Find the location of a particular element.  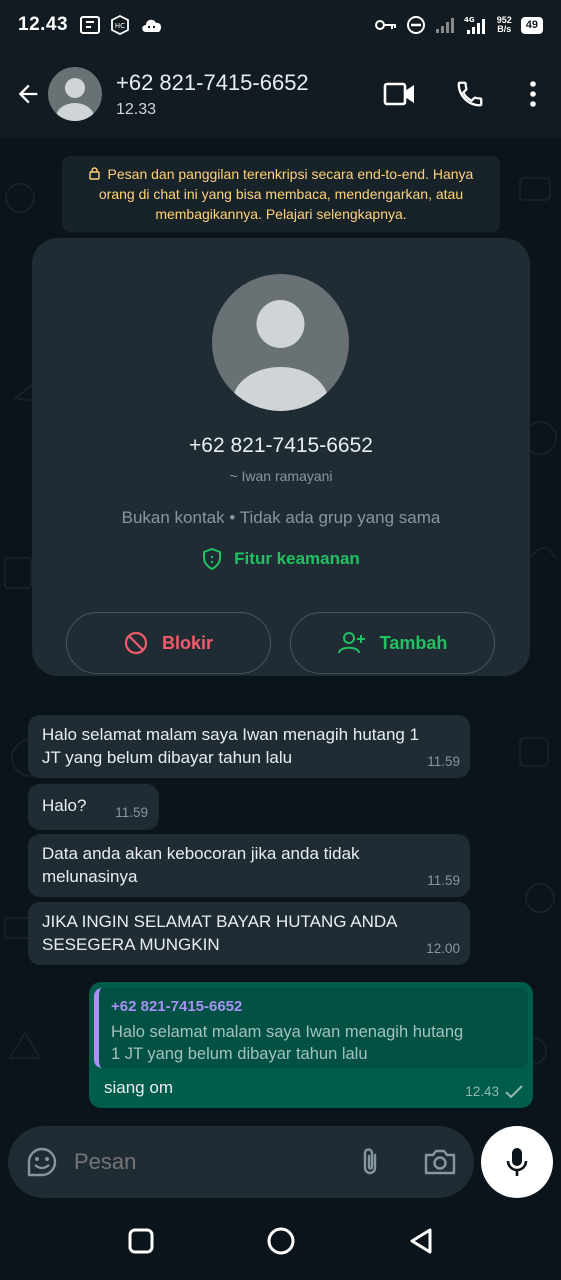

nav-back-button is located at coordinates (421, 1243).